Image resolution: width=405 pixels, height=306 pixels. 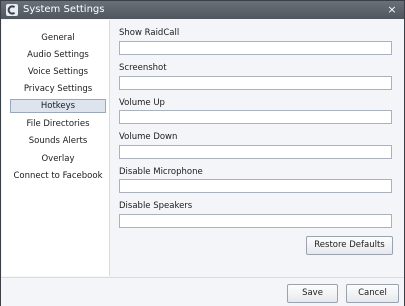 I want to click on sidebar-item-connect-to-facebook: Connect to Facebook, so click(x=58, y=176).